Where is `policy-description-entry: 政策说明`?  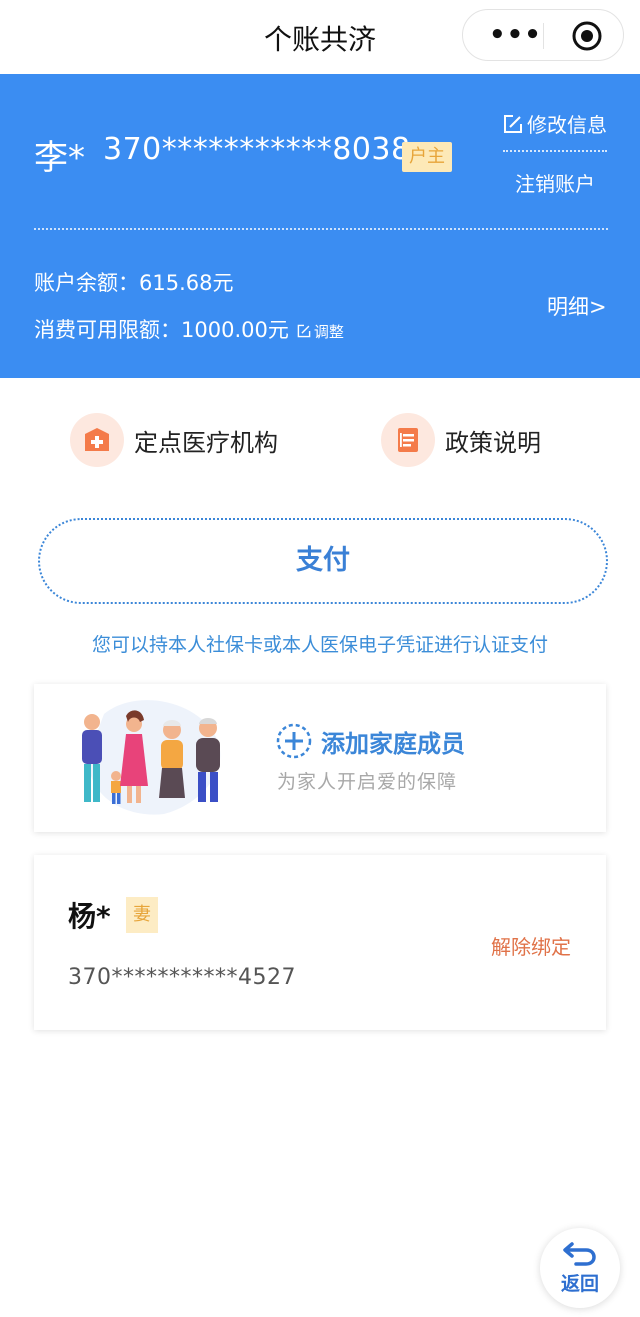
policy-description-entry: 政策说明 is located at coordinates (461, 440).